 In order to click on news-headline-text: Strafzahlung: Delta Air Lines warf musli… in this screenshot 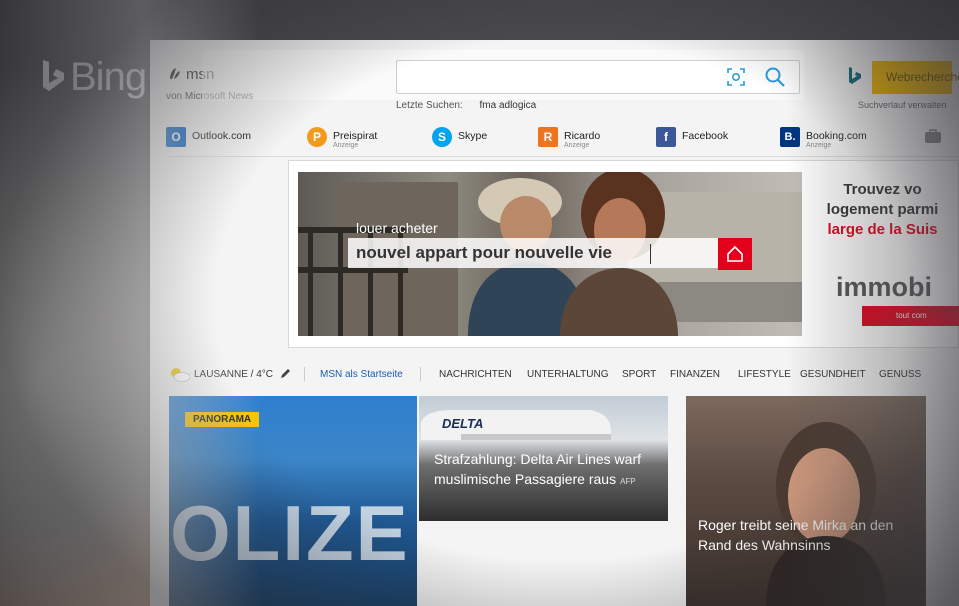, I will do `click(537, 469)`.